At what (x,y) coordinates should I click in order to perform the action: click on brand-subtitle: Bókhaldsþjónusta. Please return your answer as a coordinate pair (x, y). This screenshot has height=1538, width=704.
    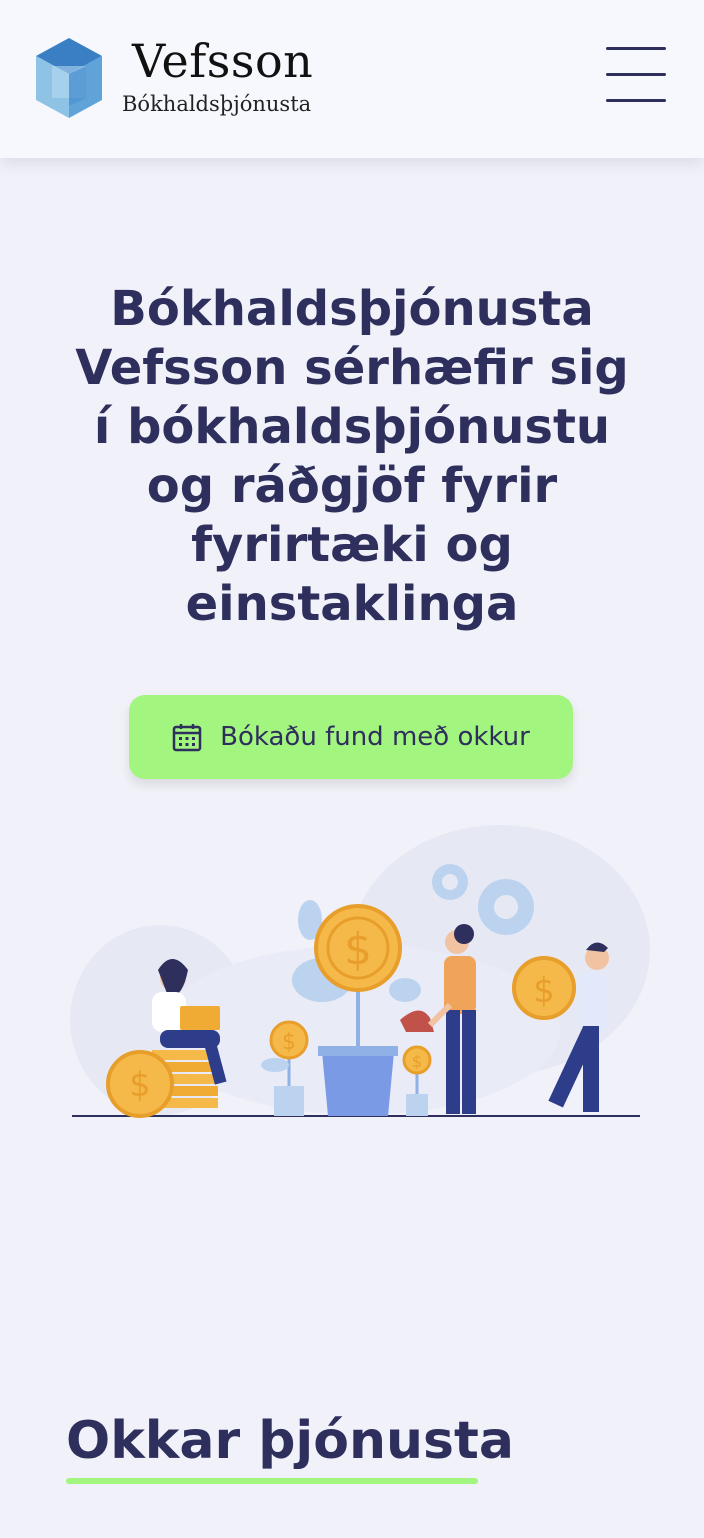
    Looking at the image, I should click on (217, 104).